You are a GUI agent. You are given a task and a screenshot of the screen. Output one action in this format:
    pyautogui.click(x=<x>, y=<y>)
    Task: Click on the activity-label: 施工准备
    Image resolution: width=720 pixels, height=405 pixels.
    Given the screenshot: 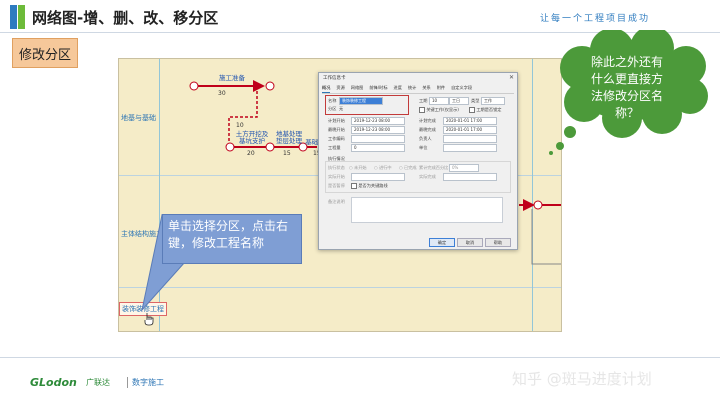 What is the action you would take?
    pyautogui.click(x=232, y=78)
    